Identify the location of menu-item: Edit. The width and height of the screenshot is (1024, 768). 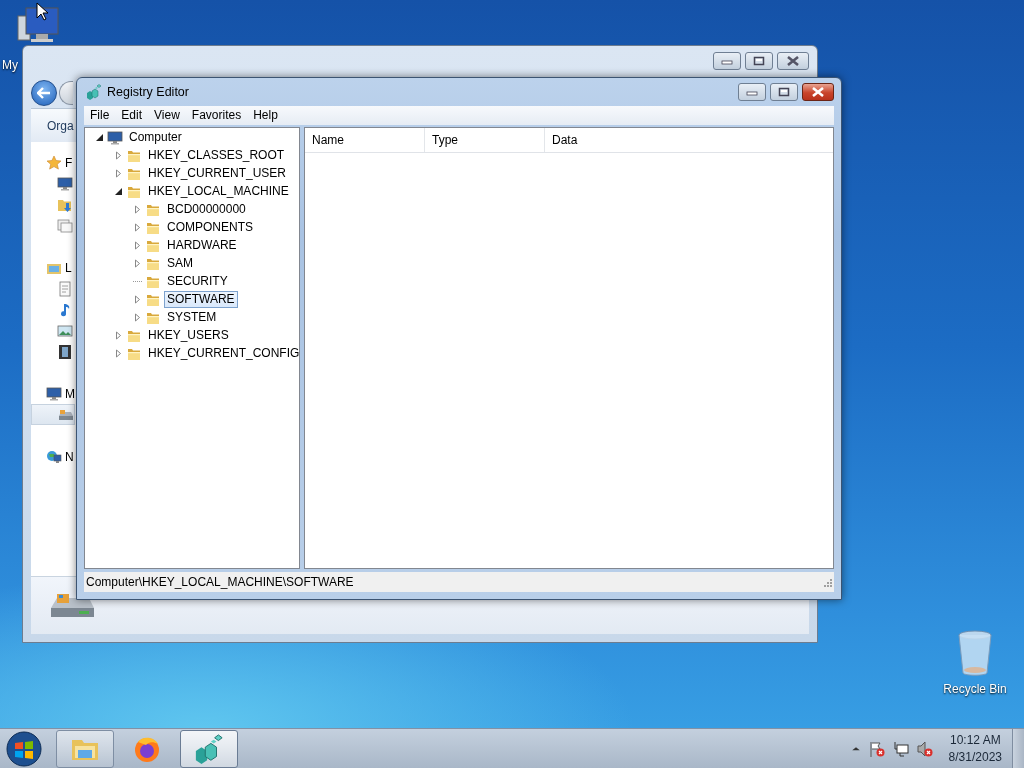
(132, 115).